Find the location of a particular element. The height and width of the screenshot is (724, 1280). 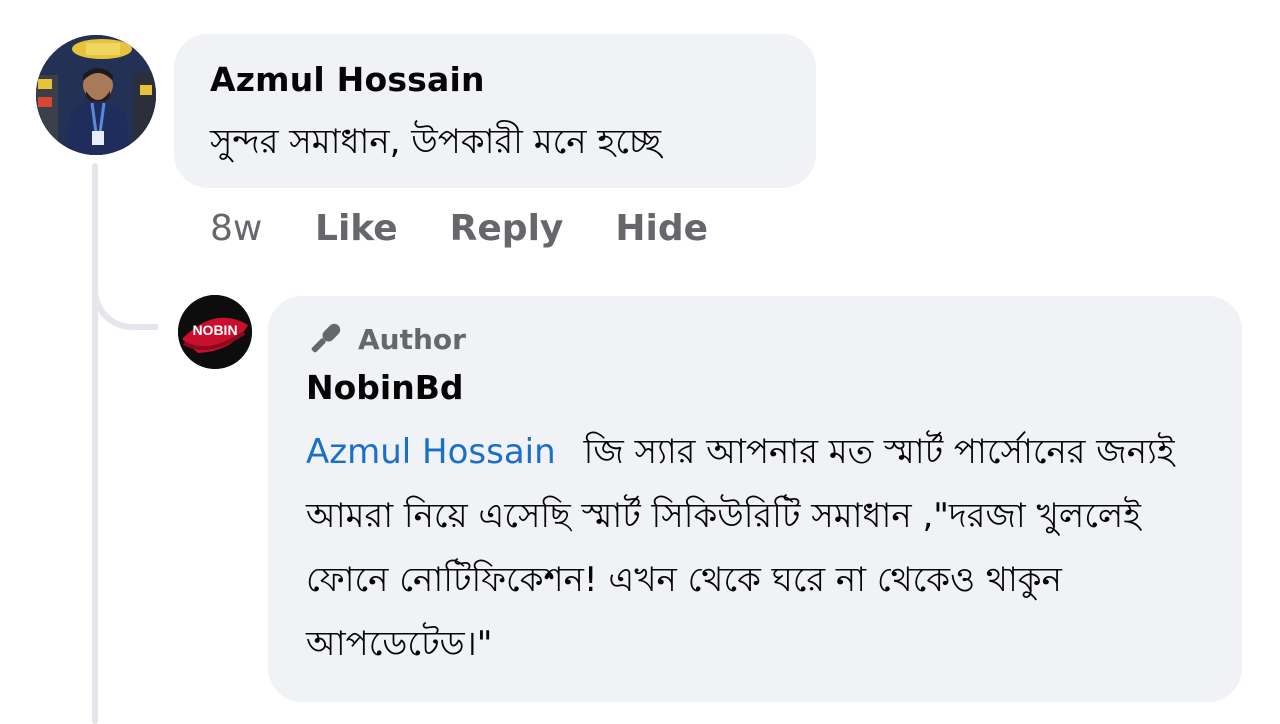

comment-timestamp: 8w is located at coordinates (262, 228).